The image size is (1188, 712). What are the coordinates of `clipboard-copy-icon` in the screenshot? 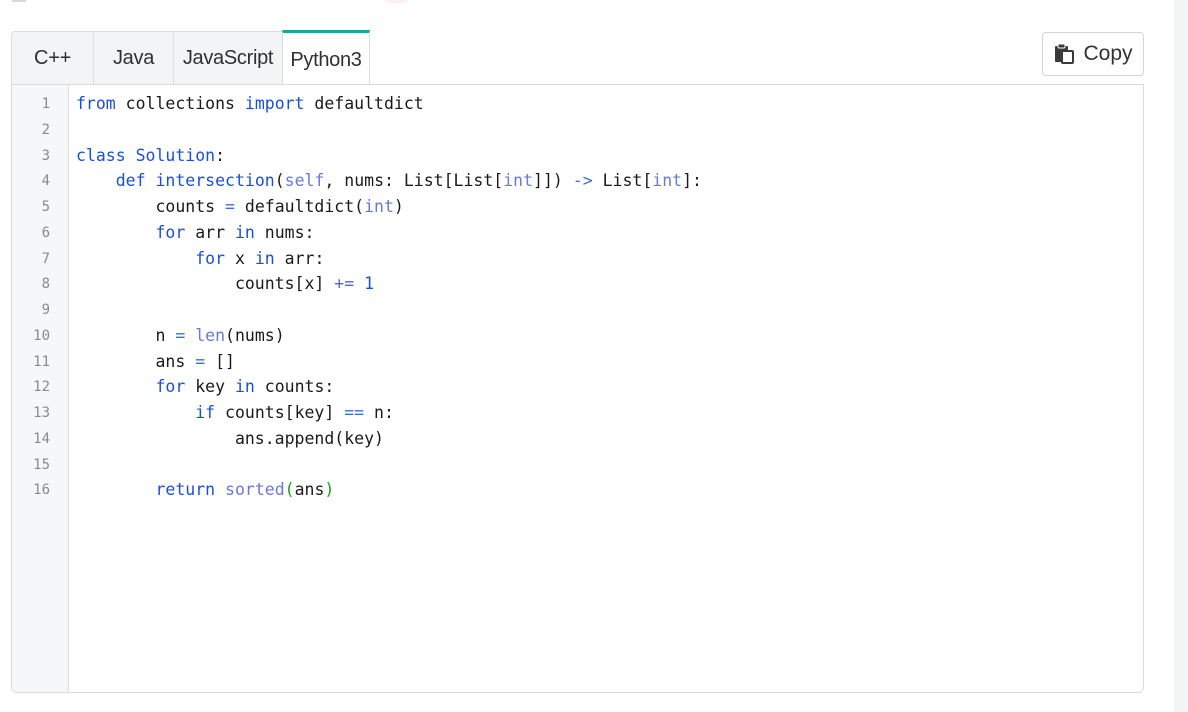 It's located at (1065, 53).